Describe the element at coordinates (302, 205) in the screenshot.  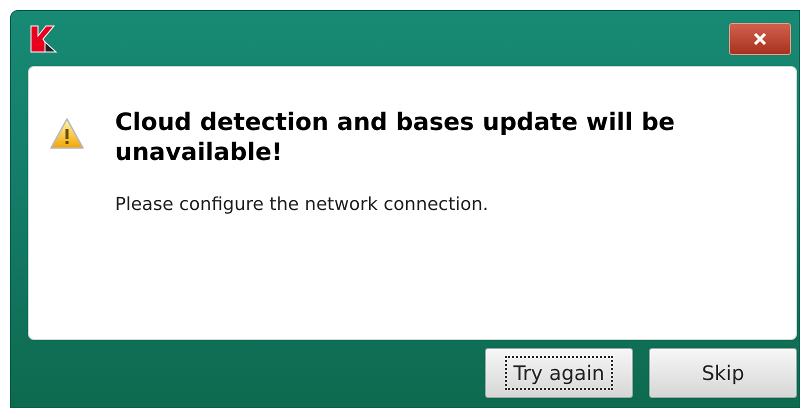
I see `dialog-message: Please configure the network connection.` at that location.